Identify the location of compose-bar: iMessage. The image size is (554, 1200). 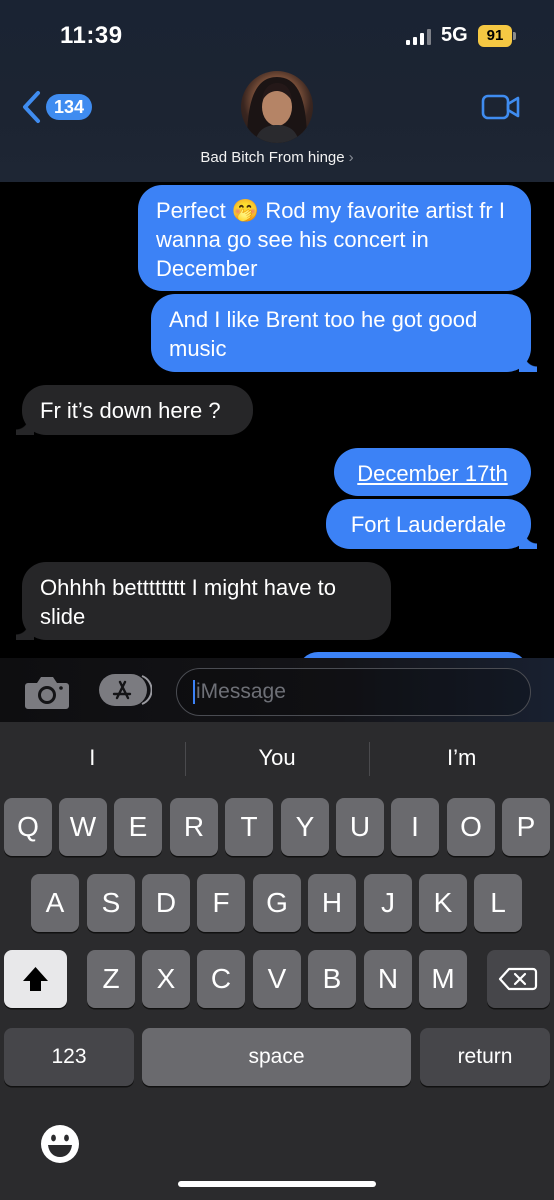
(277, 690).